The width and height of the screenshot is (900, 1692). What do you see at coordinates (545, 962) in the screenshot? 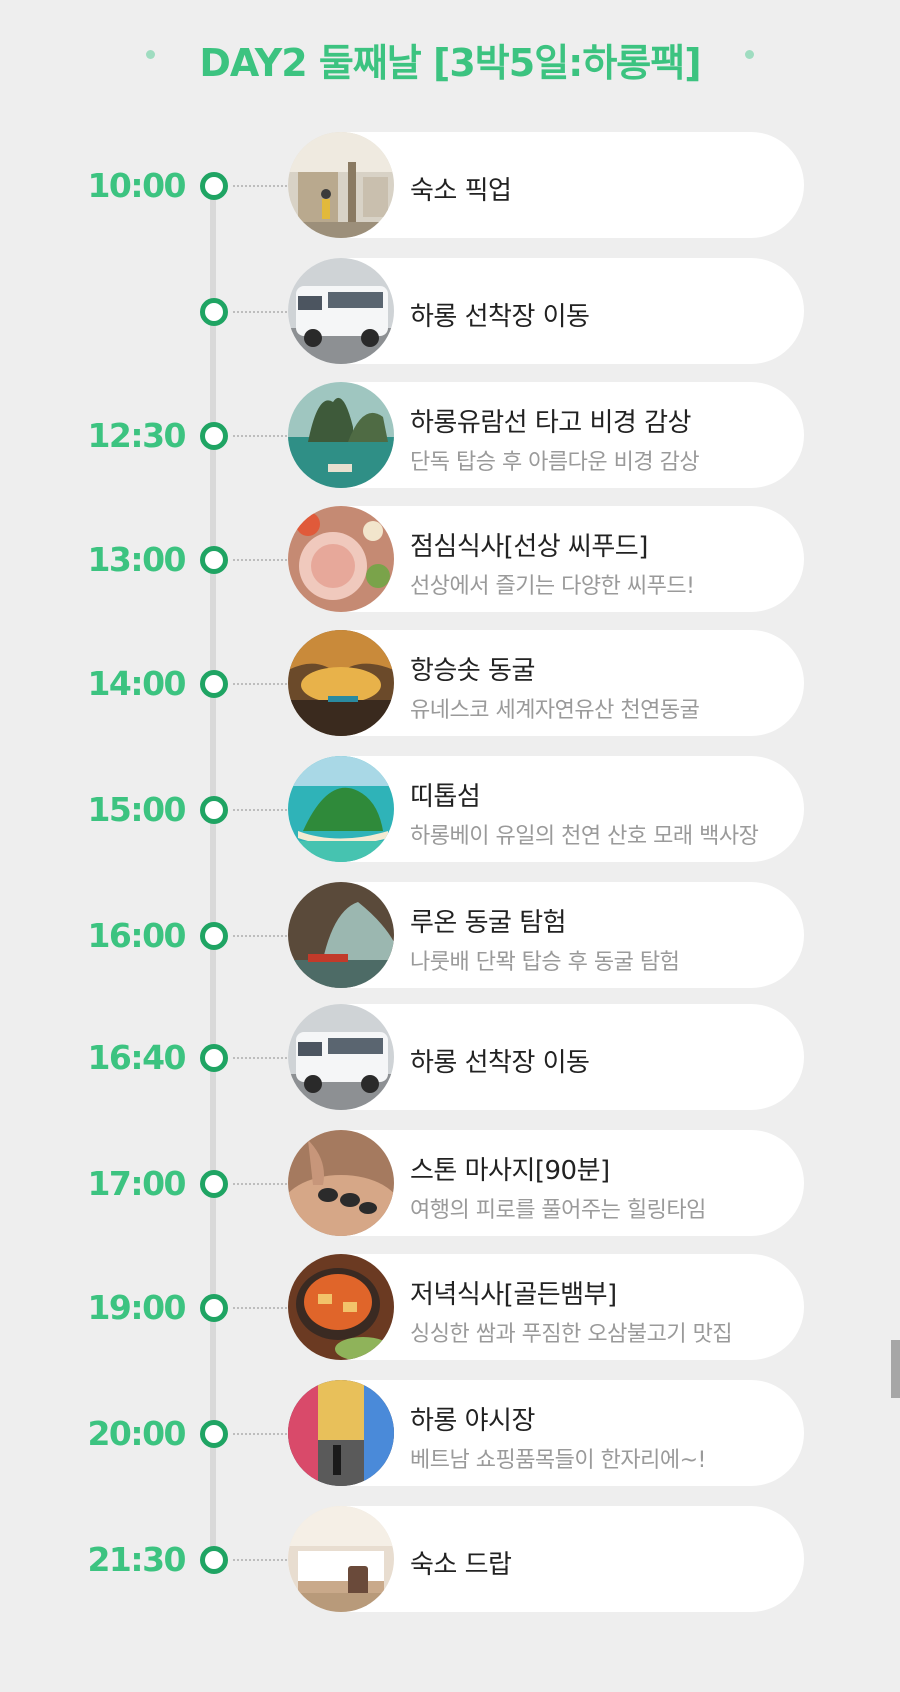
I see `schedule-subtitle: 나룻배 단뫅 탑승 후 동굴 탐험` at bounding box center [545, 962].